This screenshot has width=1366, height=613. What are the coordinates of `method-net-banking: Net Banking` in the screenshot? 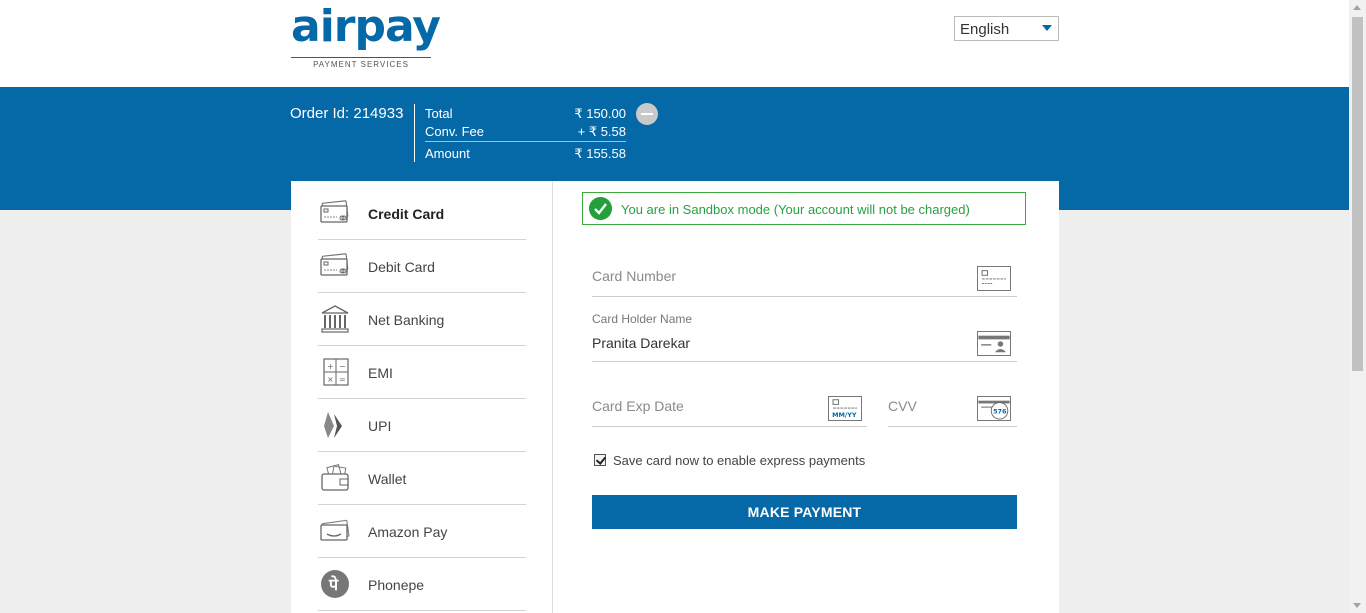 It's located at (422, 319).